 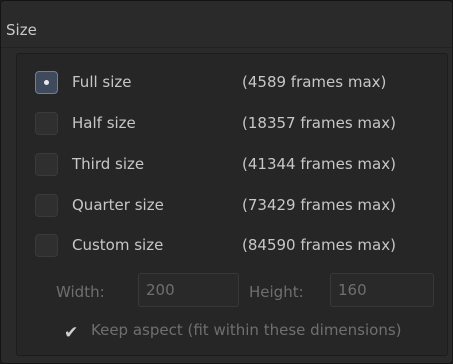 What do you see at coordinates (235, 84) in the screenshot?
I see `option-full-size: Full size (4589 frames max)` at bounding box center [235, 84].